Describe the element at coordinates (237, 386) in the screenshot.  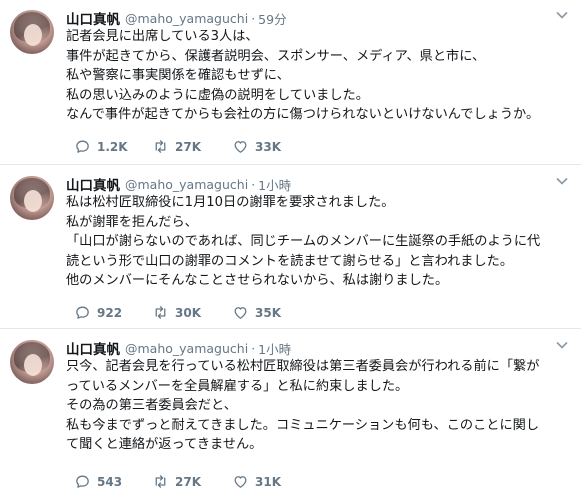
I see `tweet-text-line: っているメンバーを全員解雇する」と私に約束しました。` at that location.